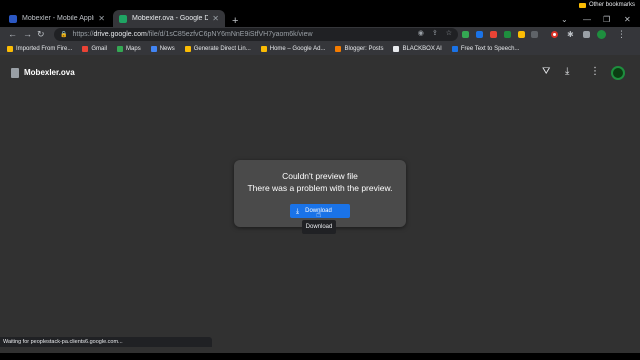 The width and height of the screenshot is (640, 360). I want to click on tab-mobexler: Mobexler - Mobile Application P ✕, so click(57, 18).